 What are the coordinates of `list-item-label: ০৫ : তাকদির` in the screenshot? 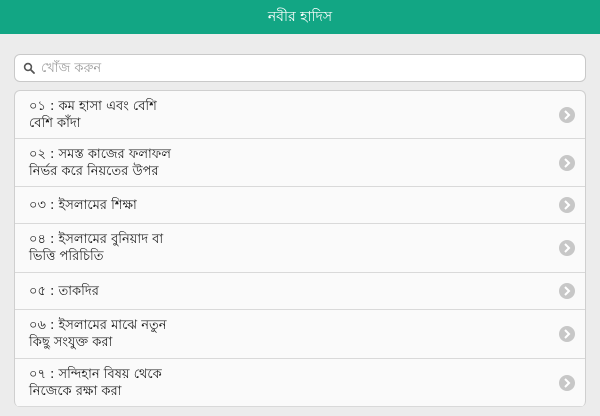 It's located at (64, 291).